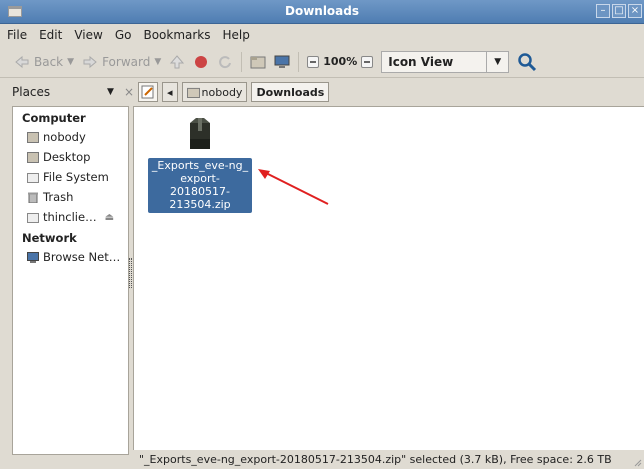 This screenshot has height=469, width=644. Describe the element at coordinates (177, 62) in the screenshot. I see `up-arrow-icon` at that location.